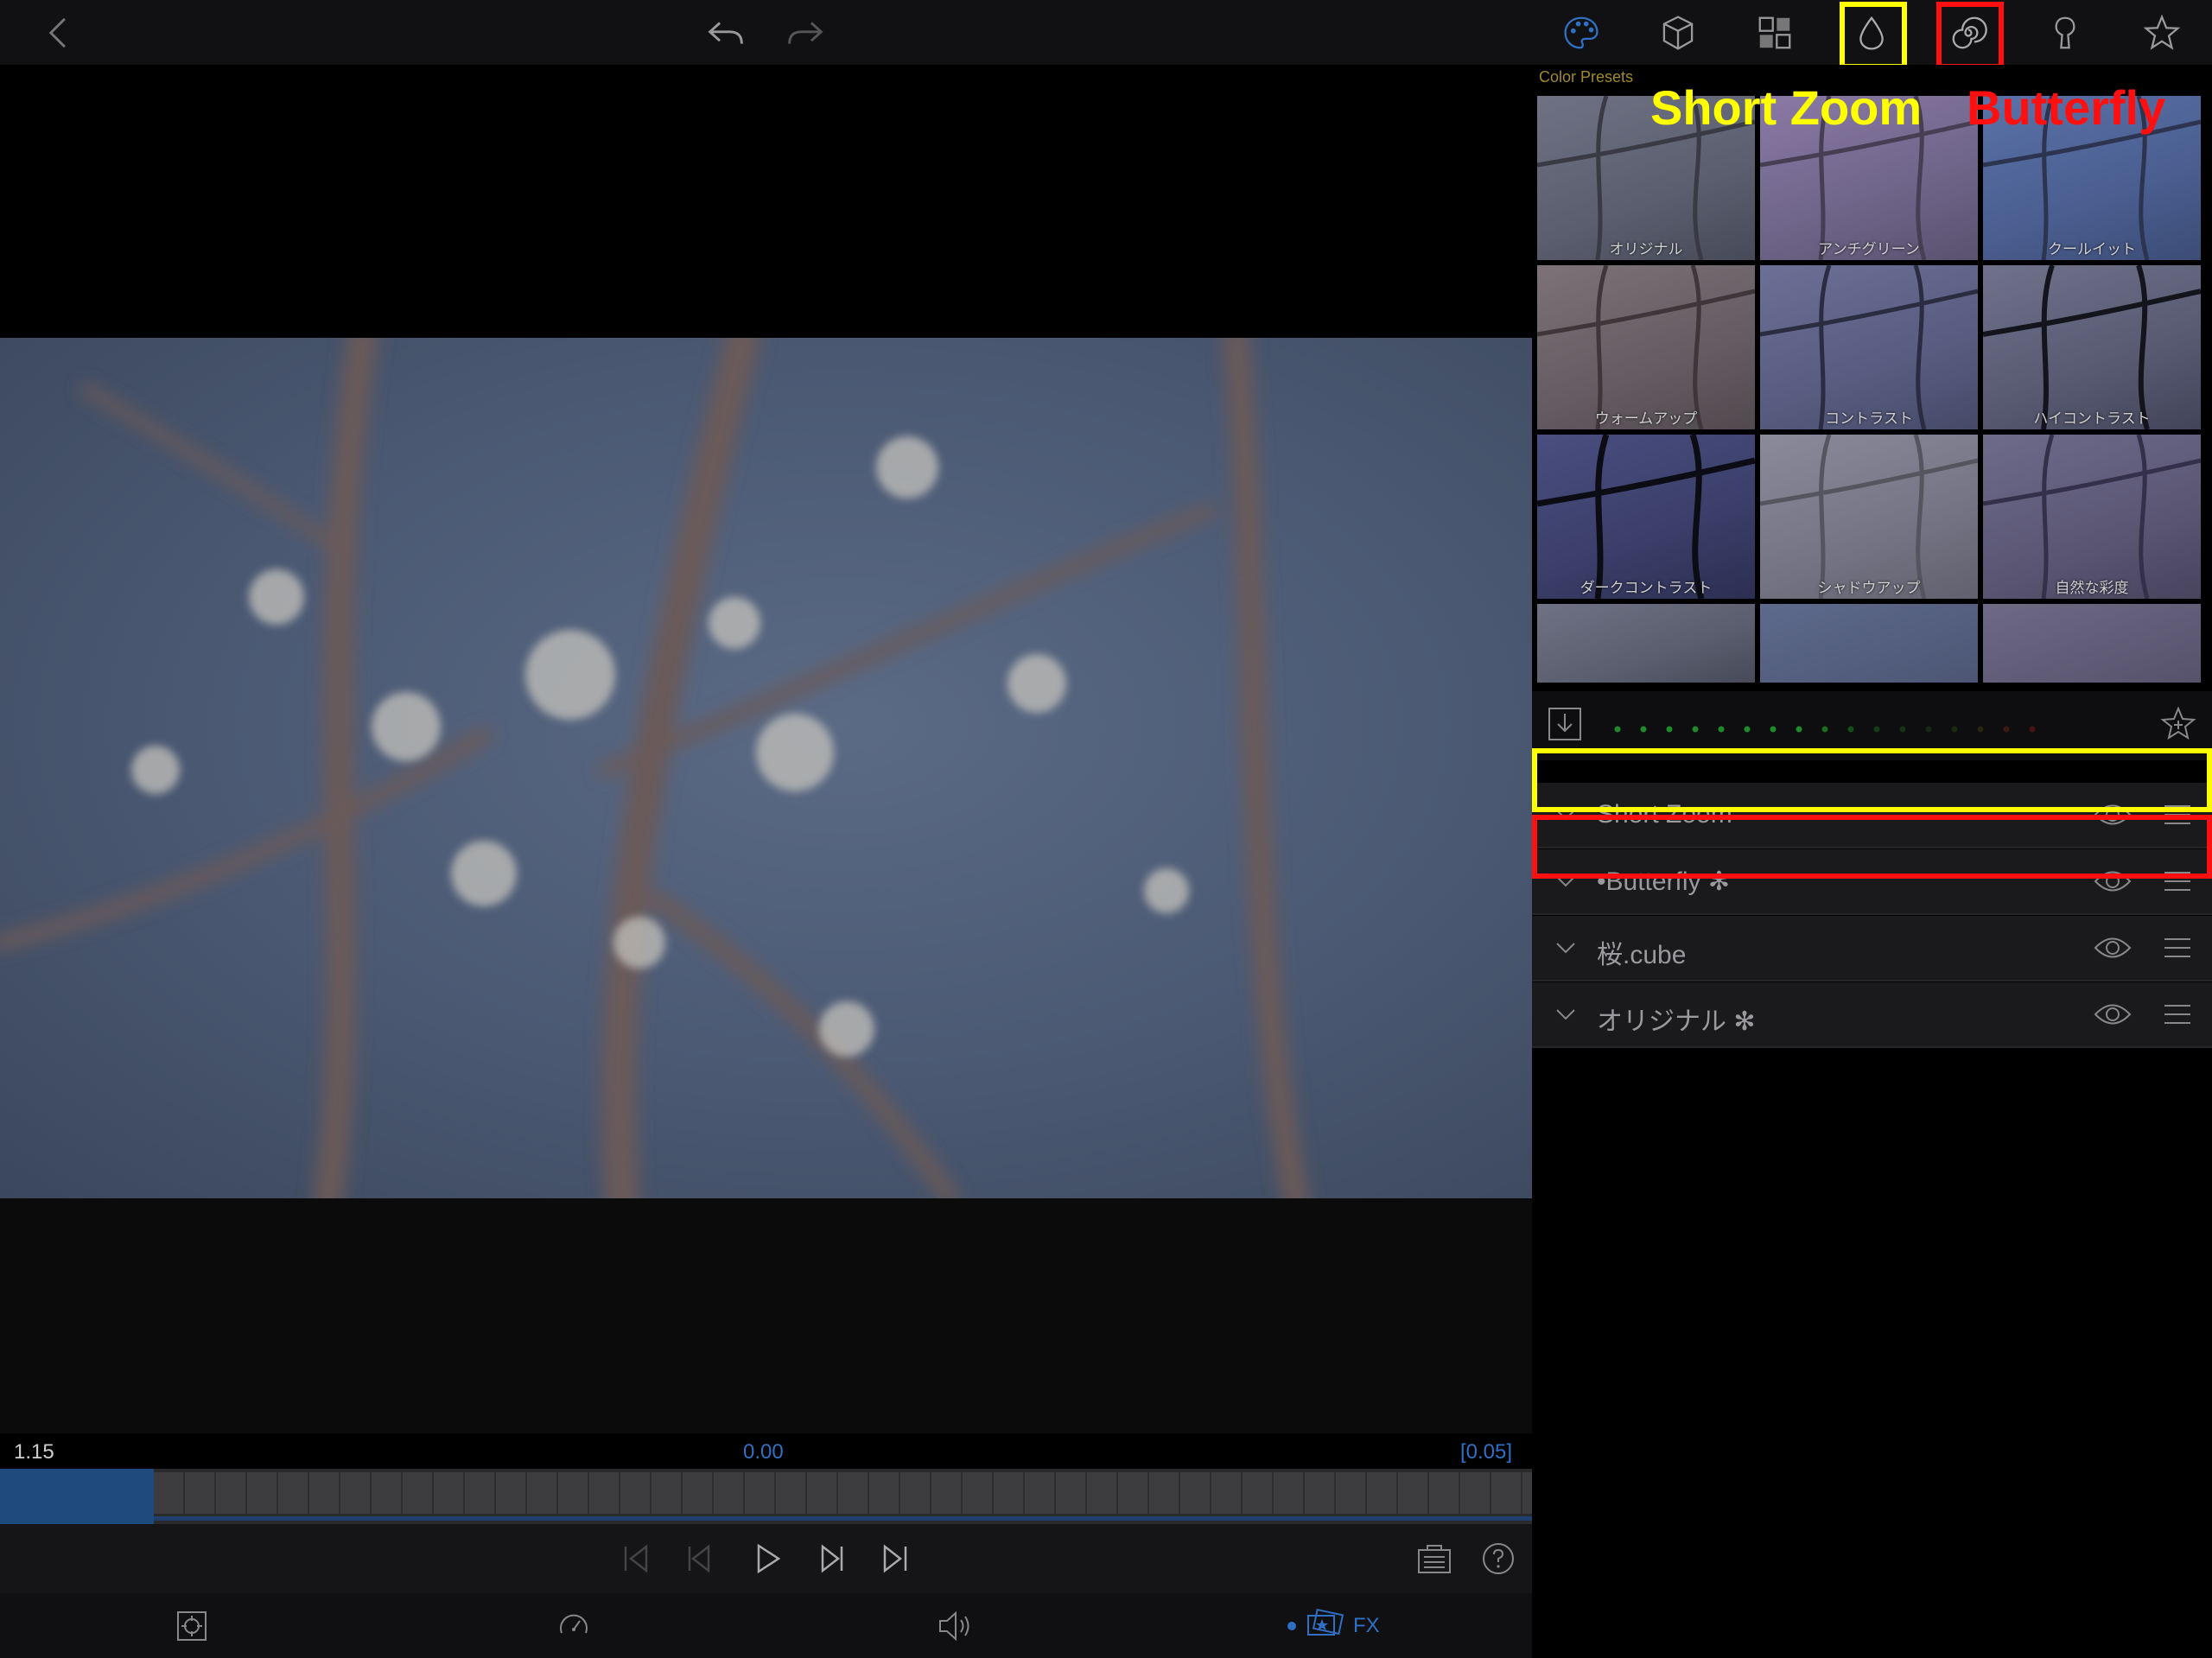 The height and width of the screenshot is (1658, 2212). What do you see at coordinates (2092, 517) in the screenshot?
I see `preset-thumb-natural-saturation: 自然な彩度` at bounding box center [2092, 517].